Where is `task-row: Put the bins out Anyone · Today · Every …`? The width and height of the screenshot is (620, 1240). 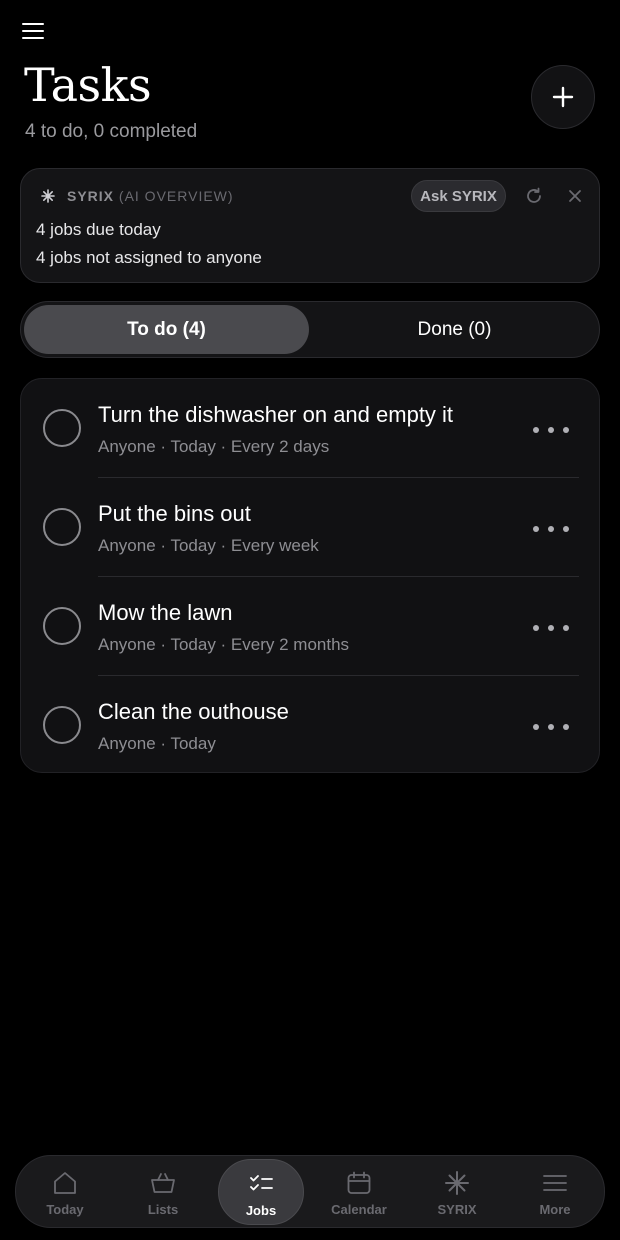
task-row: Put the bins out Anyone · Today · Every … is located at coordinates (311, 527).